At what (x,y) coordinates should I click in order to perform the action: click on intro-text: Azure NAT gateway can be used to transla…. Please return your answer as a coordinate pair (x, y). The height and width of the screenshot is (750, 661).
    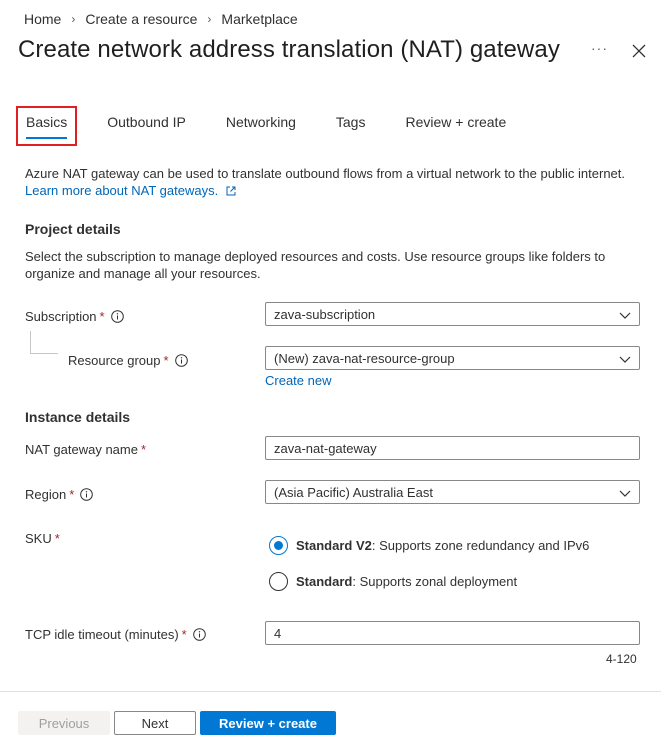
    Looking at the image, I should click on (335, 182).